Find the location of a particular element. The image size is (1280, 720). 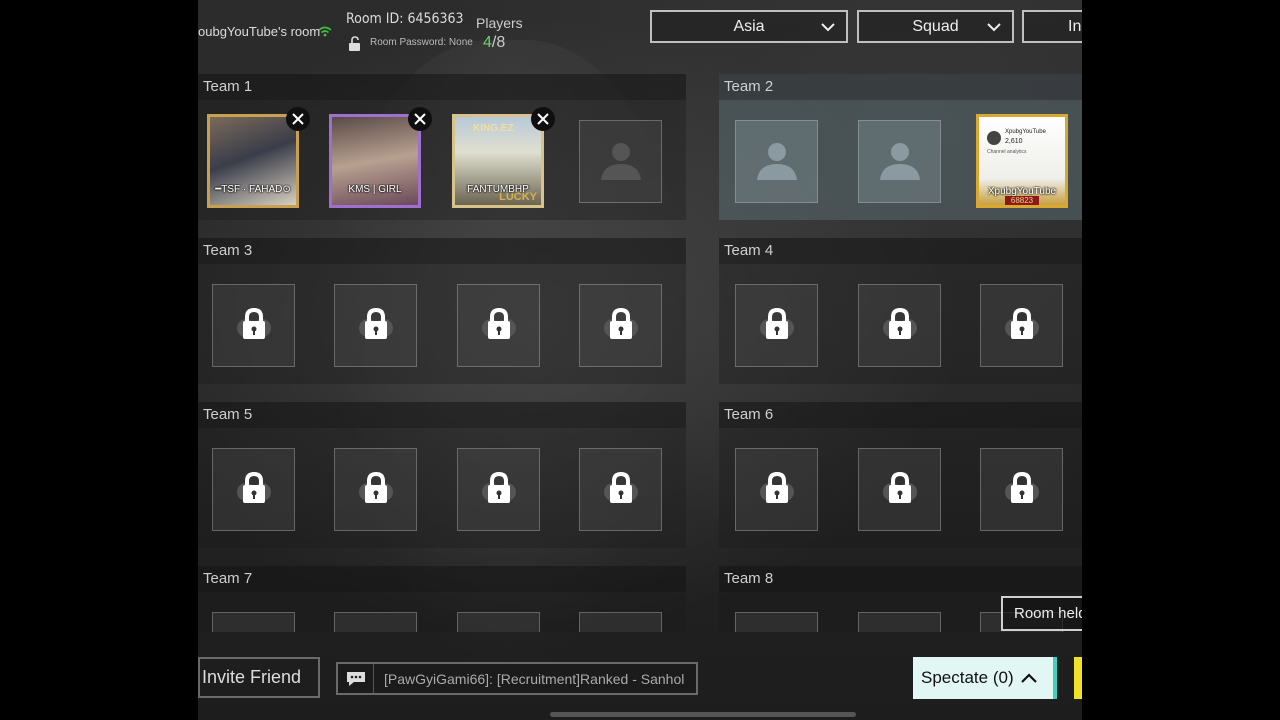

card-logo-text: KING.EZ is located at coordinates (493, 128).